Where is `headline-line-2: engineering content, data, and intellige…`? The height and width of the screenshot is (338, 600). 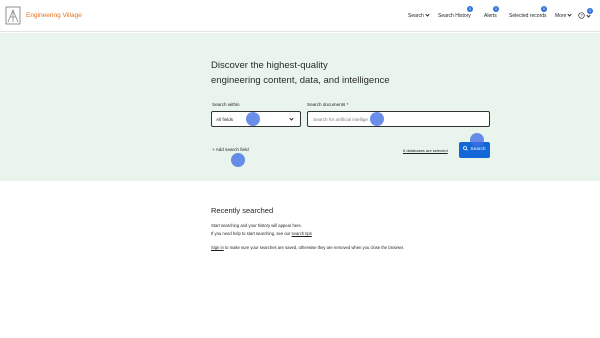 headline-line-2: engineering content, data, and intellige… is located at coordinates (300, 80).